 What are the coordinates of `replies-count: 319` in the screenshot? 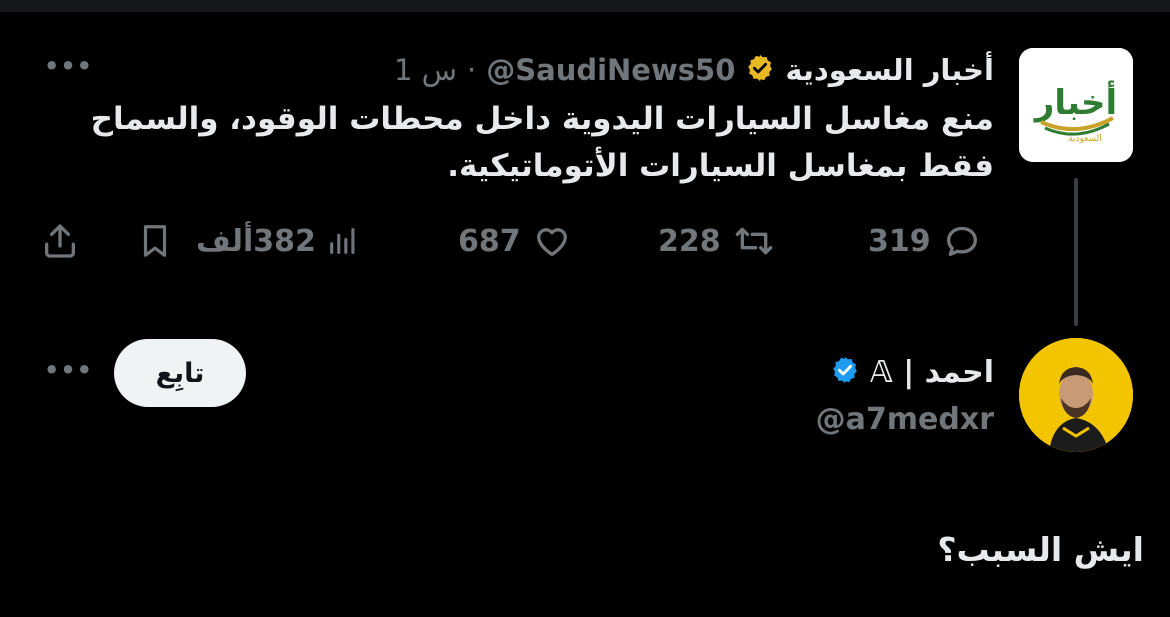 It's located at (899, 241).